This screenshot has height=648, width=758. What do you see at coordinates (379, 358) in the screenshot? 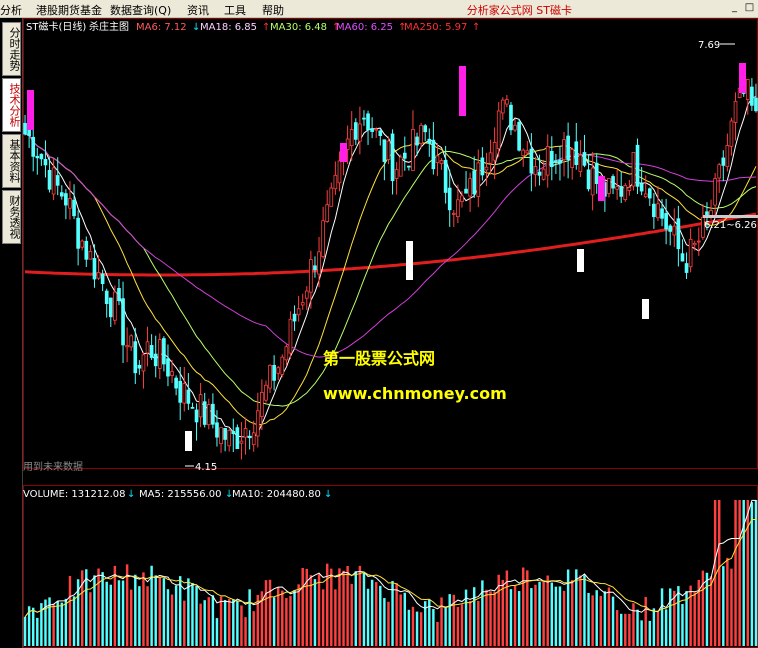
I see `watermark-title: 第一股票公式网` at bounding box center [379, 358].